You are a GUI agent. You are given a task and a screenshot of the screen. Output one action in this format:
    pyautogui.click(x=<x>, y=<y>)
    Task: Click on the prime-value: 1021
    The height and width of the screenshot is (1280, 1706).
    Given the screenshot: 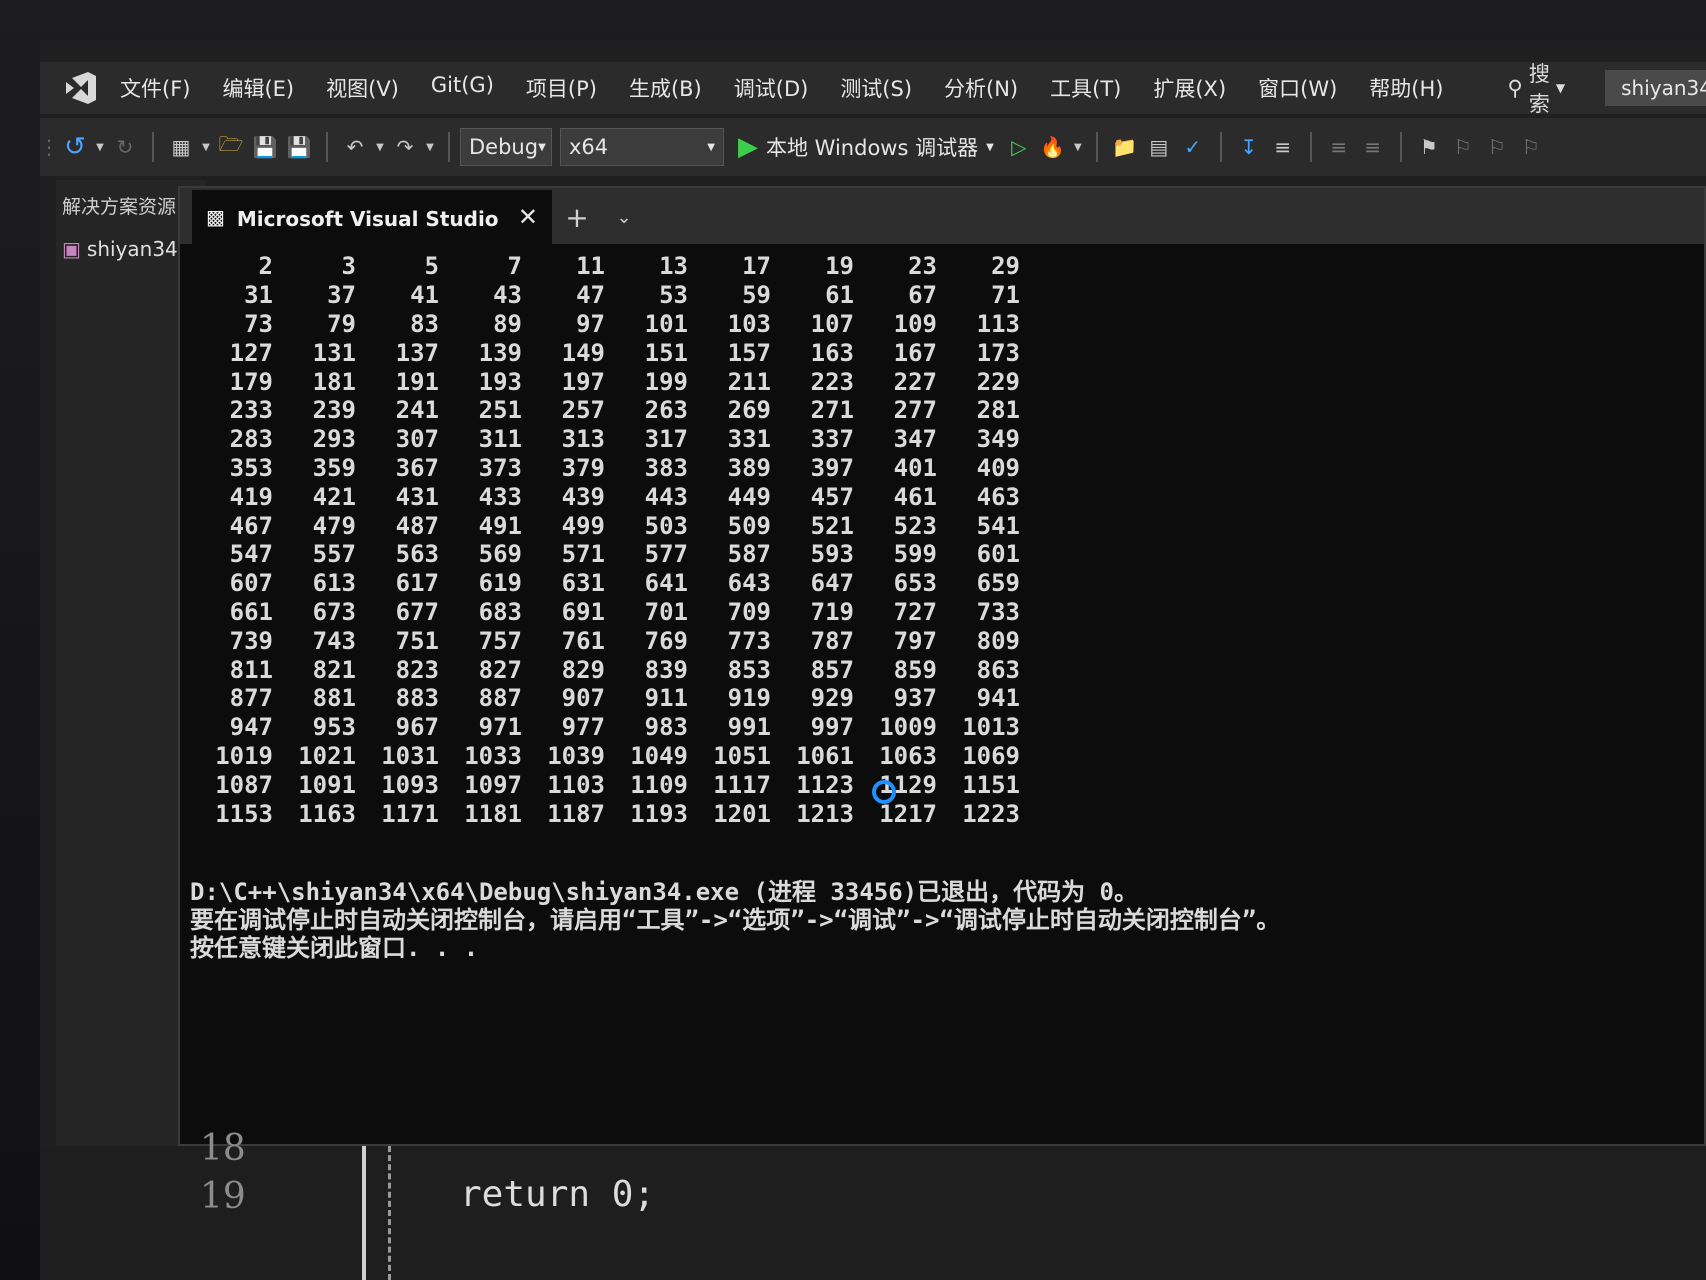 What is the action you would take?
    pyautogui.click(x=327, y=755)
    